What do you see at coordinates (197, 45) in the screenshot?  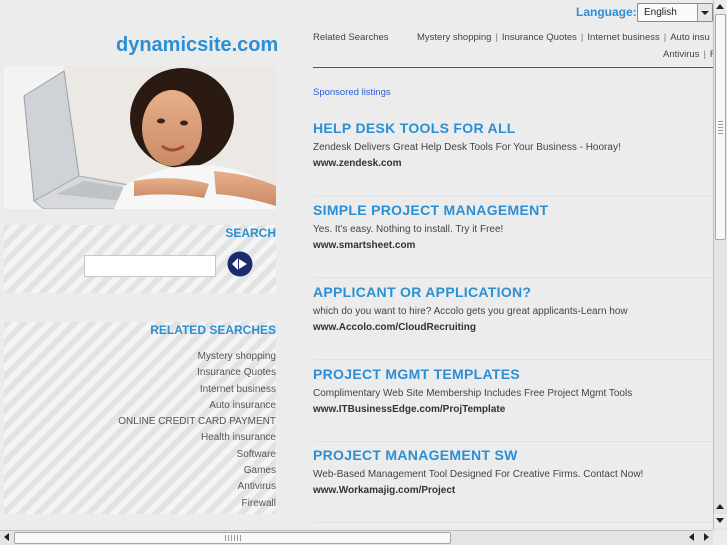 I see `site-name: dynamicsite.com` at bounding box center [197, 45].